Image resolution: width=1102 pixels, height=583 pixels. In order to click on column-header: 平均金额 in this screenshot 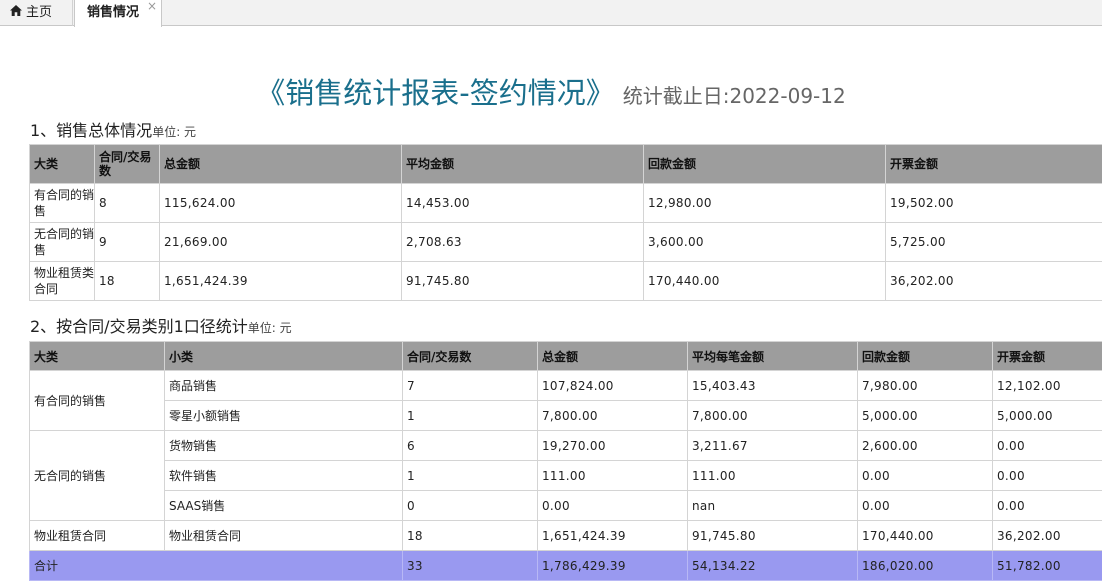, I will do `click(522, 164)`.